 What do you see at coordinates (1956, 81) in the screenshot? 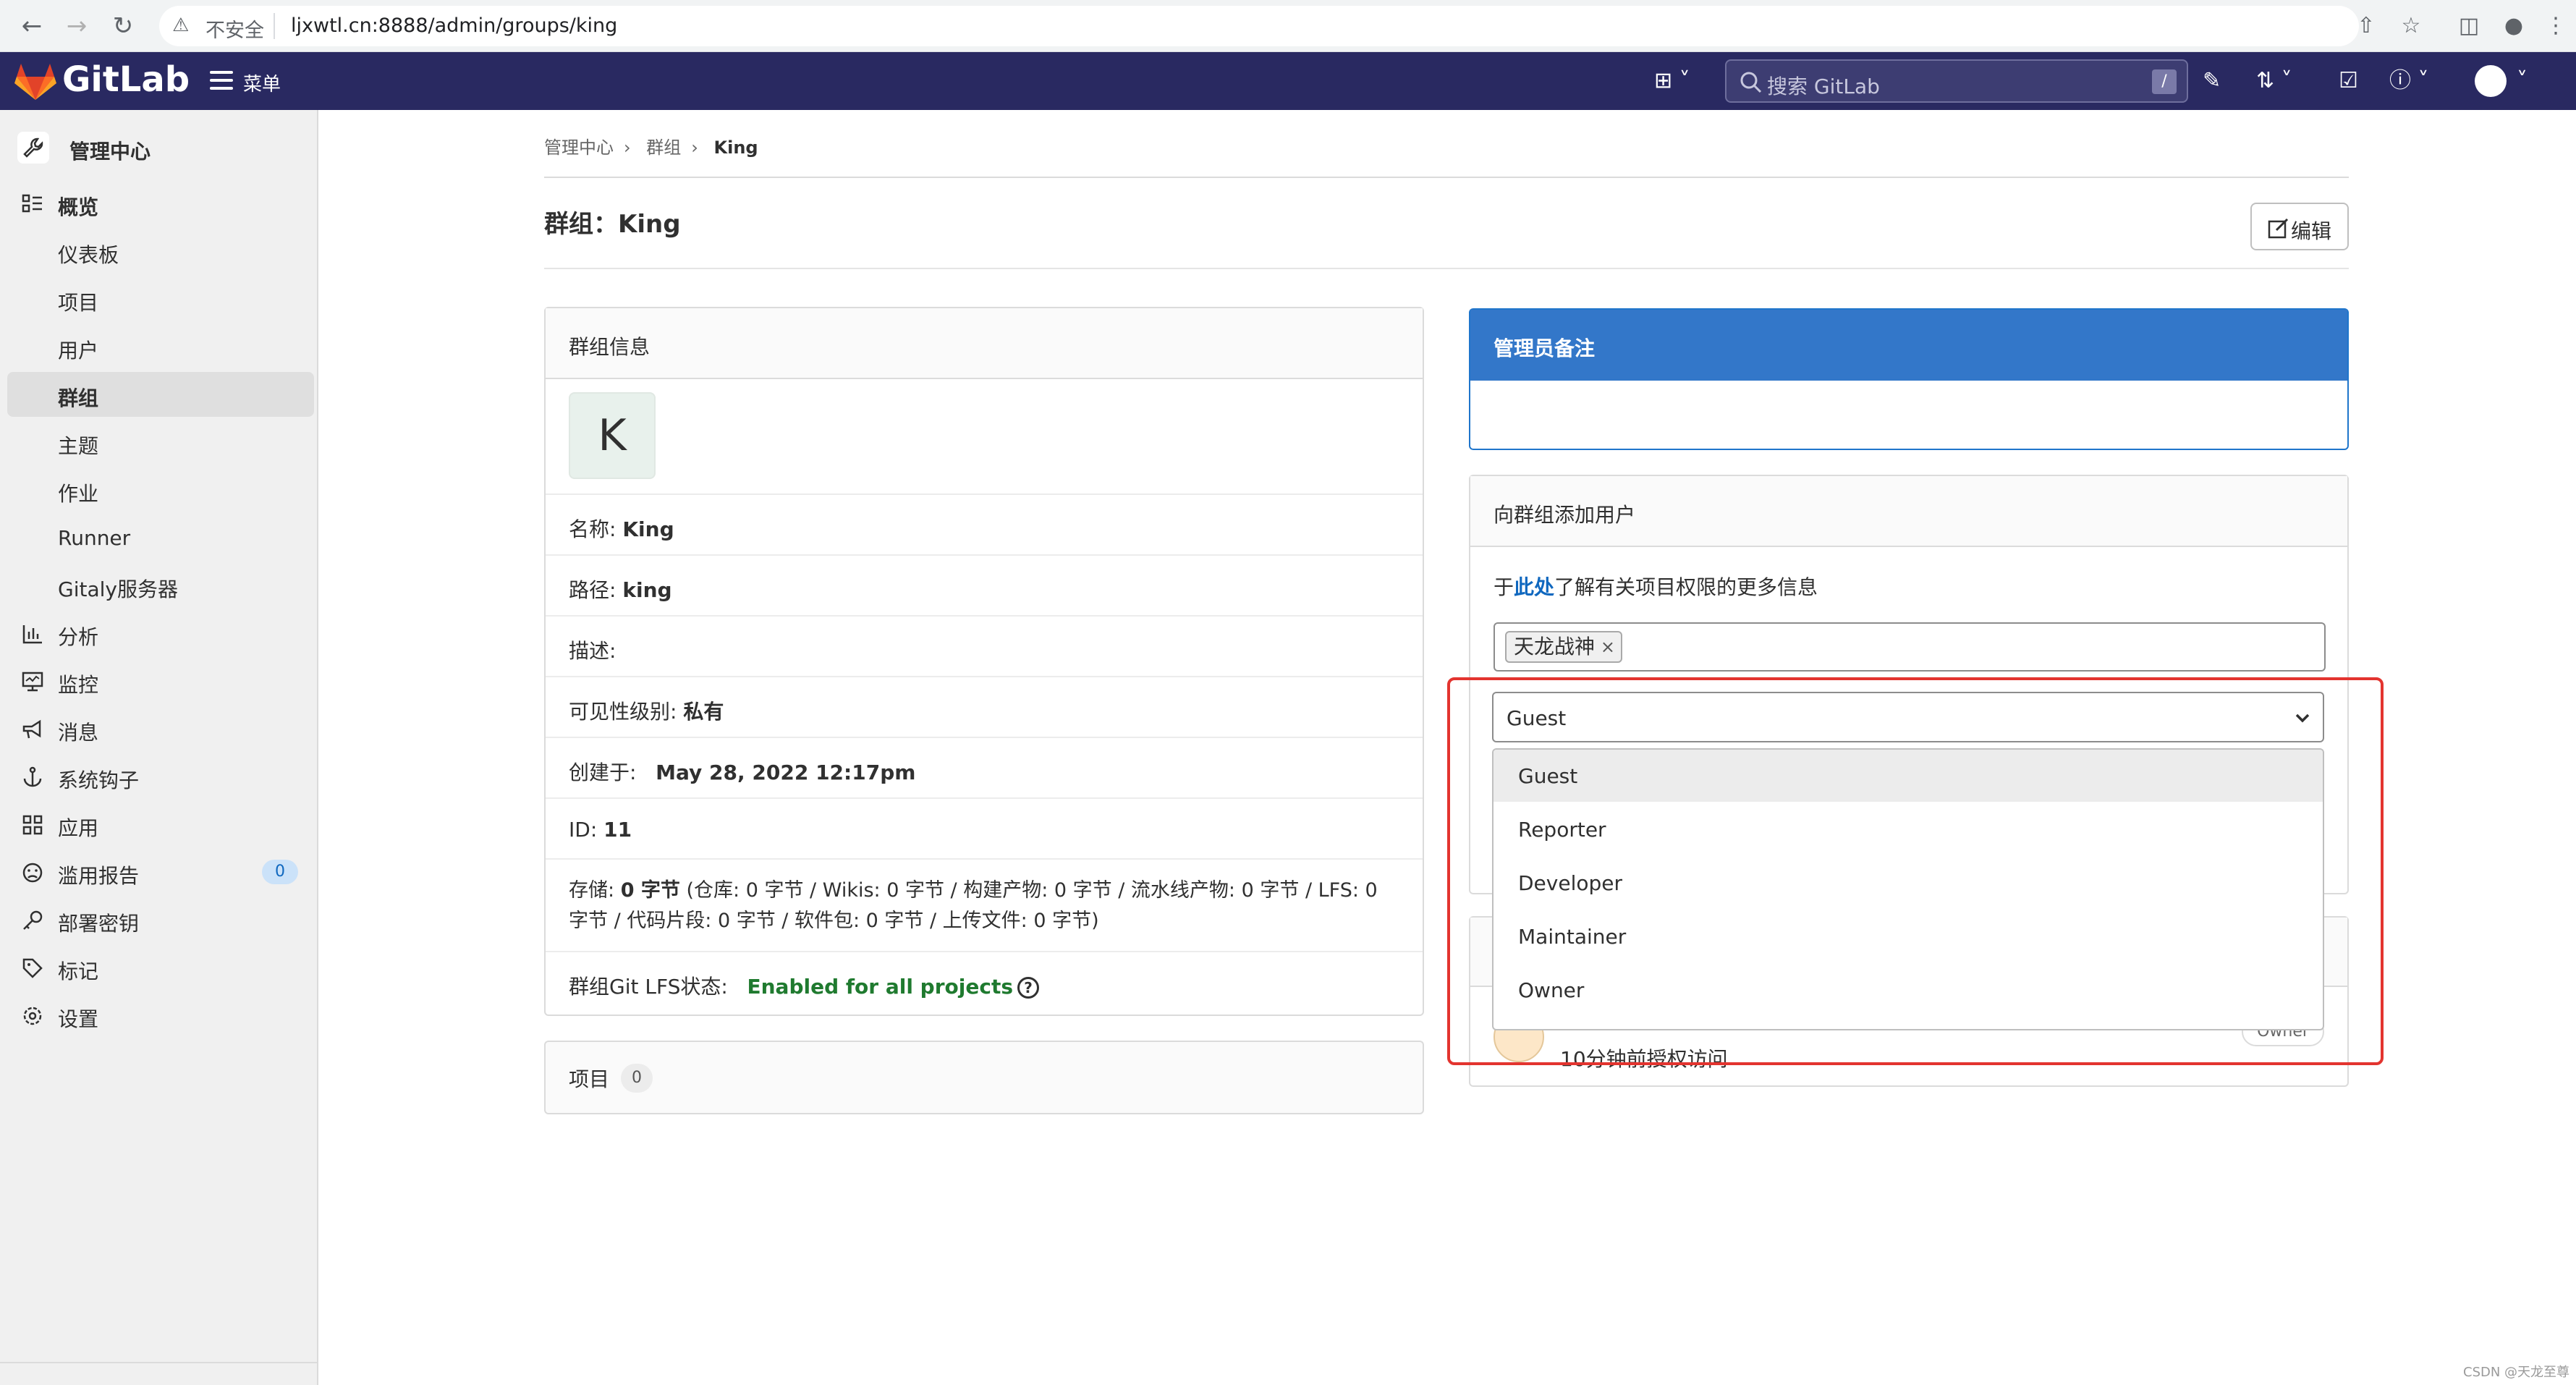
I see `search-input: 搜索 GitLab /` at bounding box center [1956, 81].